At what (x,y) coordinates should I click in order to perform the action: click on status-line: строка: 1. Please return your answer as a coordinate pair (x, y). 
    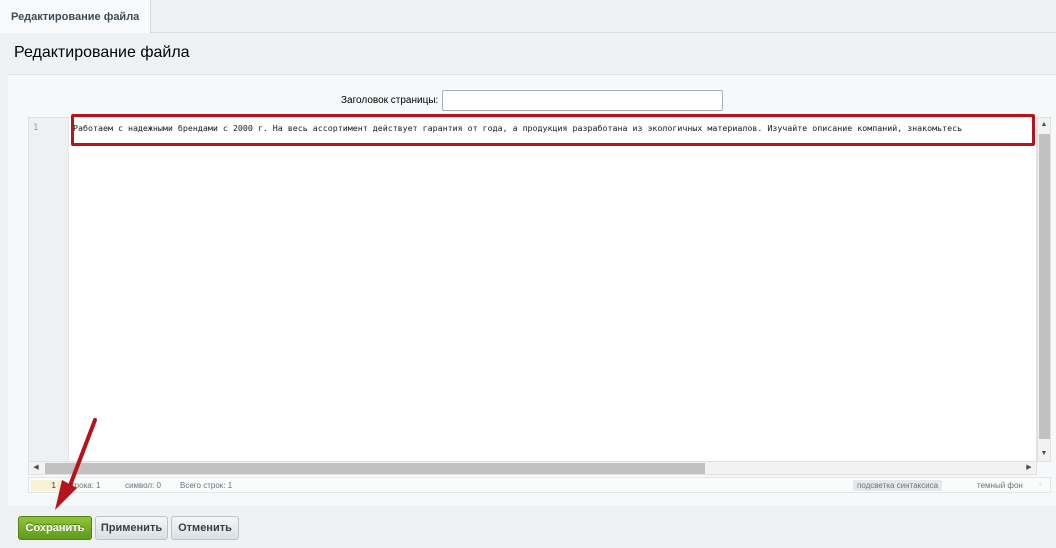
    Looking at the image, I should click on (84, 485).